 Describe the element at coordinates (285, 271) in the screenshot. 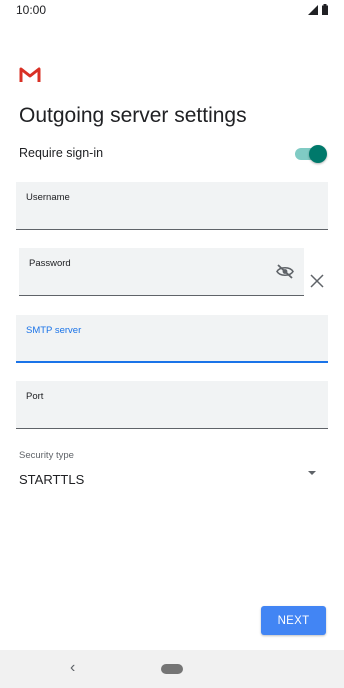

I see `eye-off-icon` at that location.